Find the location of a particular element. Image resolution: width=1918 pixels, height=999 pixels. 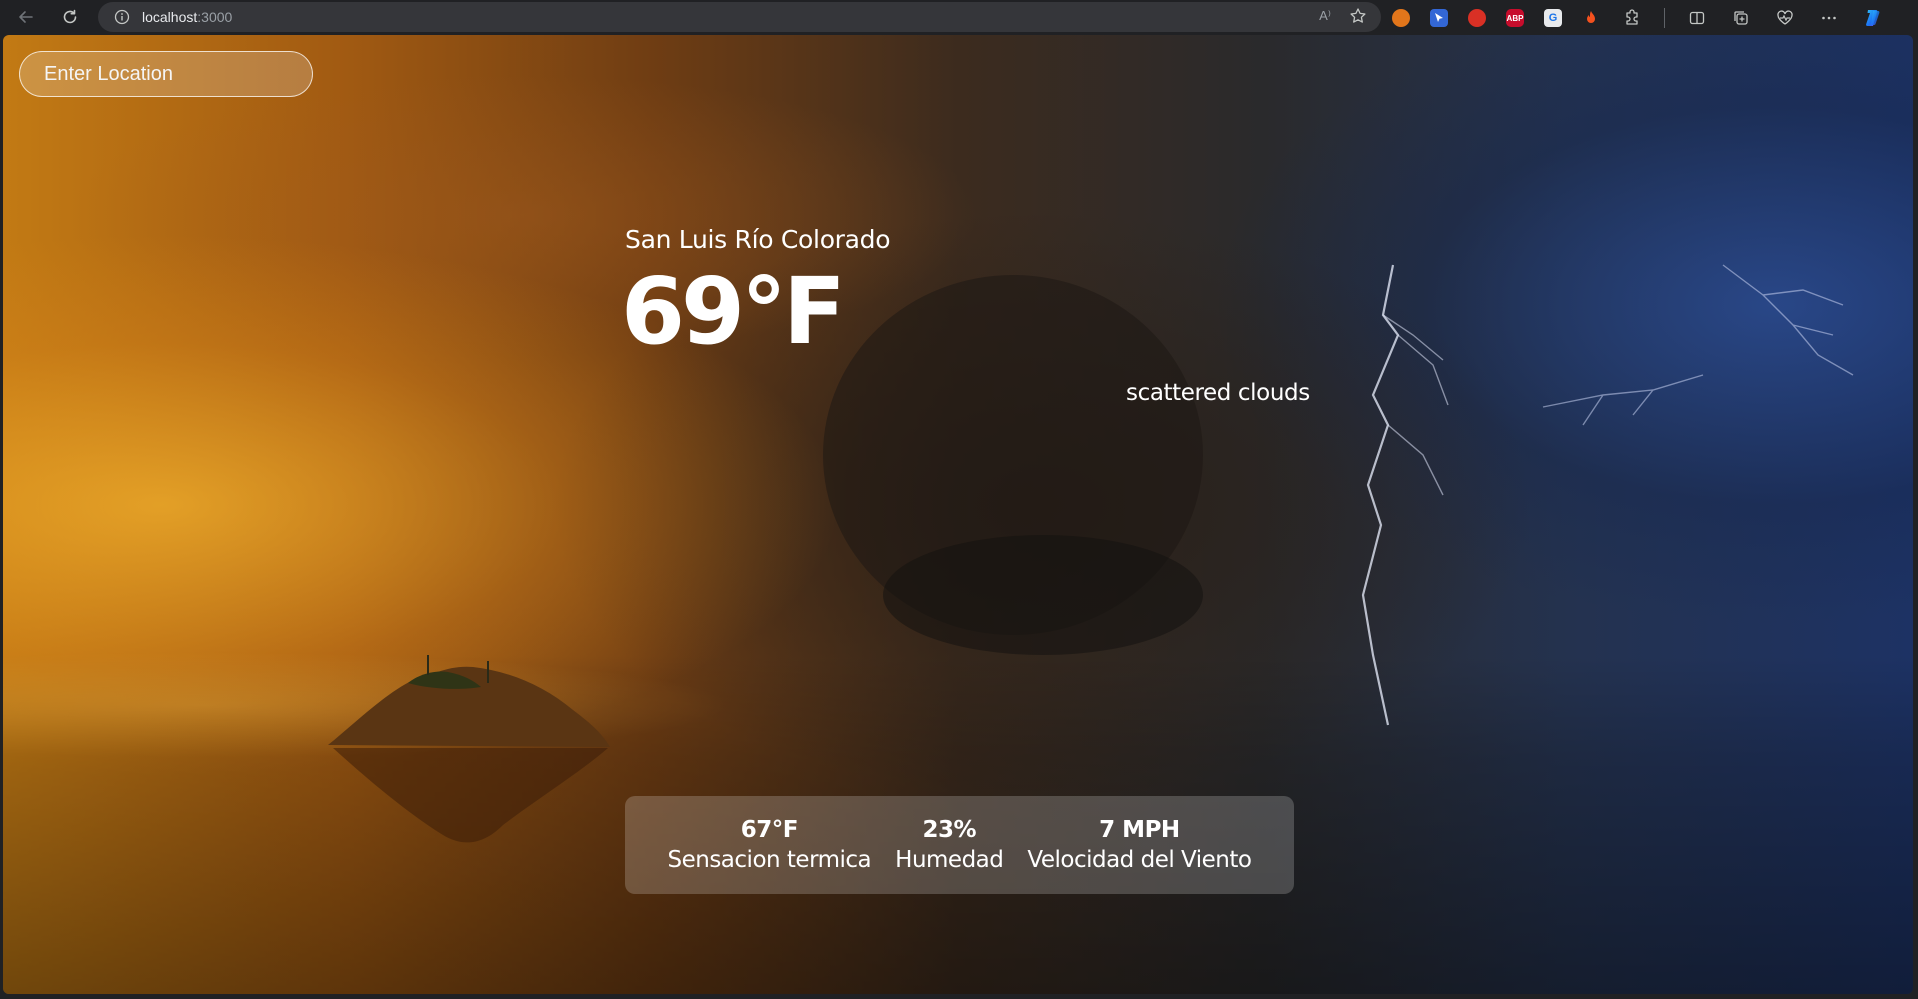

island-reflection is located at coordinates (470, 795).